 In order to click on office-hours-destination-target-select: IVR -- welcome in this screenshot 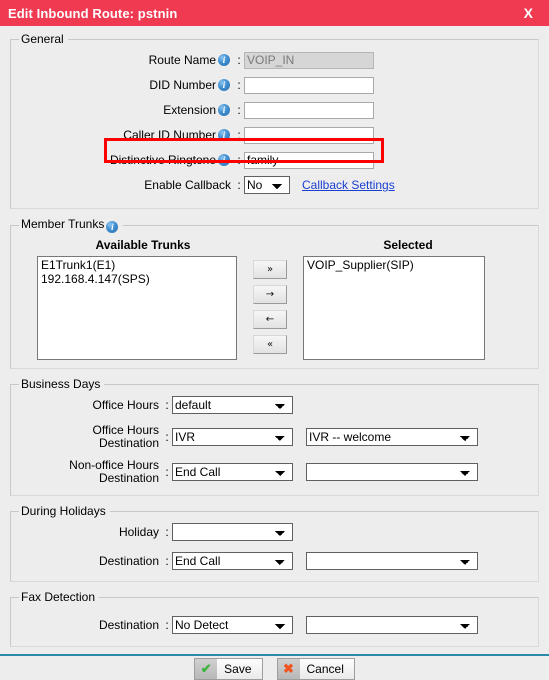, I will do `click(392, 437)`.